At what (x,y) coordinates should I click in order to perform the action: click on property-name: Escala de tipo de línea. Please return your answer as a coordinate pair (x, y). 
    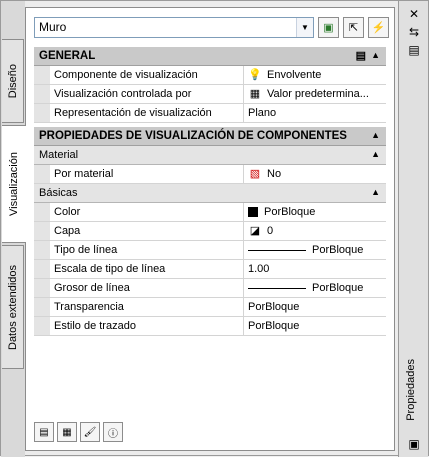
    Looking at the image, I should click on (147, 269).